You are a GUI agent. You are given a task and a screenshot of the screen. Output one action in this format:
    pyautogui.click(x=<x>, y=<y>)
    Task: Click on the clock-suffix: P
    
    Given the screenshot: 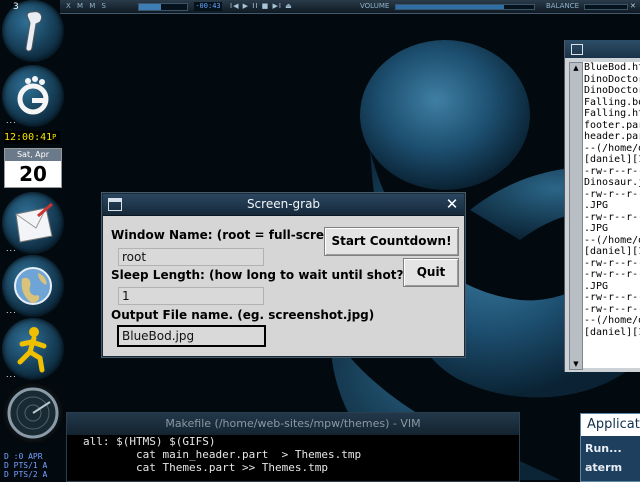 What is the action you would take?
    pyautogui.click(x=54, y=137)
    